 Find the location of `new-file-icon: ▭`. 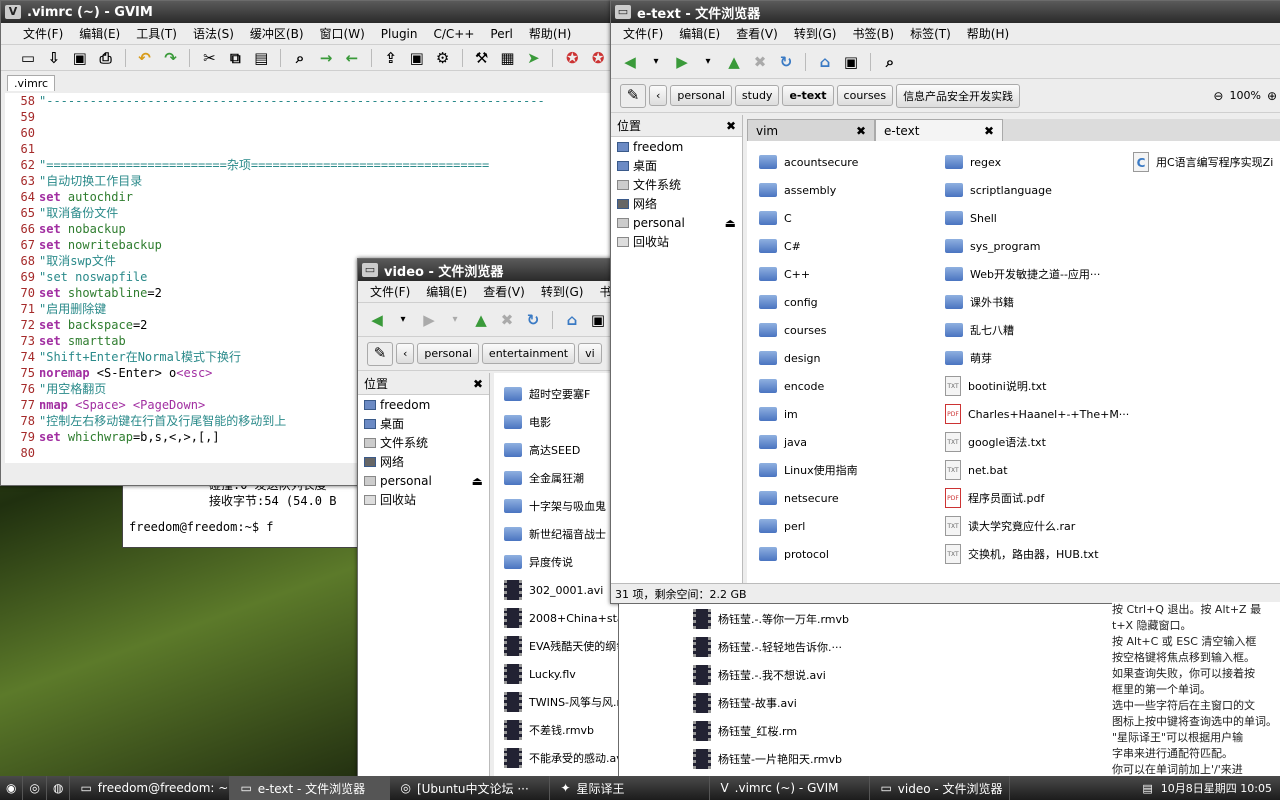

new-file-icon: ▭ is located at coordinates (28, 58).